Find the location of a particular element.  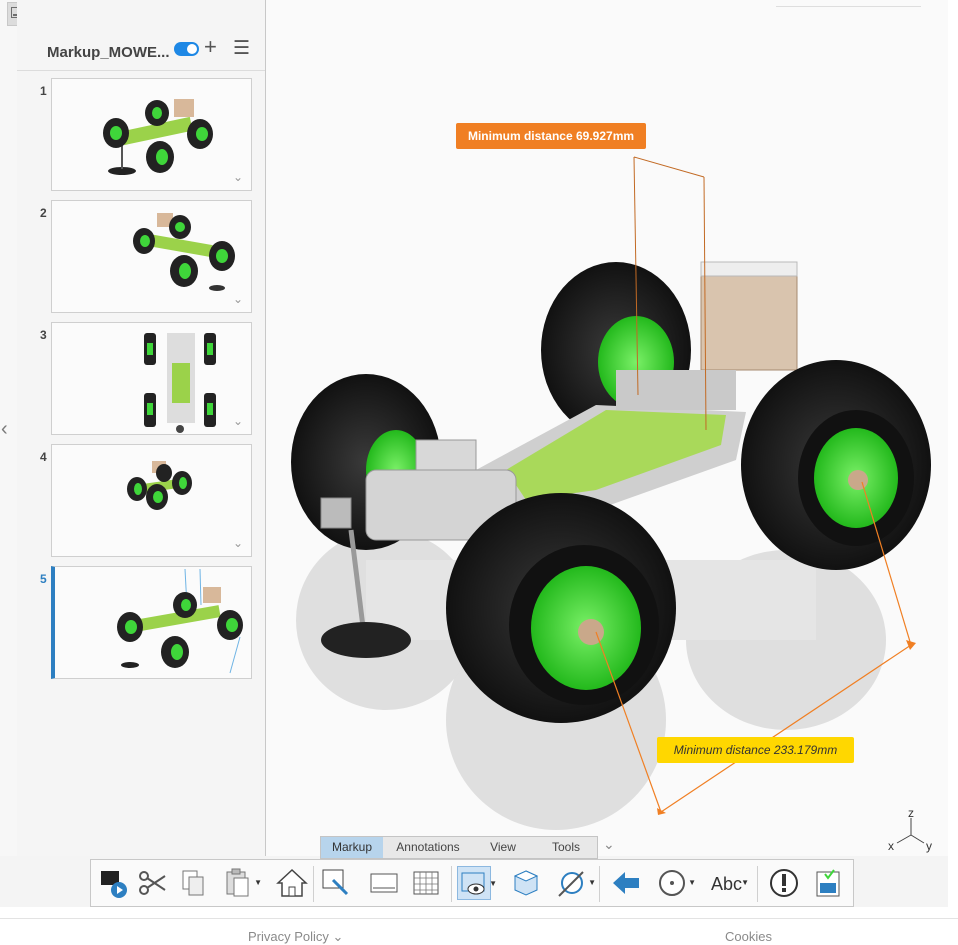

orbit-icon: ▼ is located at coordinates (675, 883).